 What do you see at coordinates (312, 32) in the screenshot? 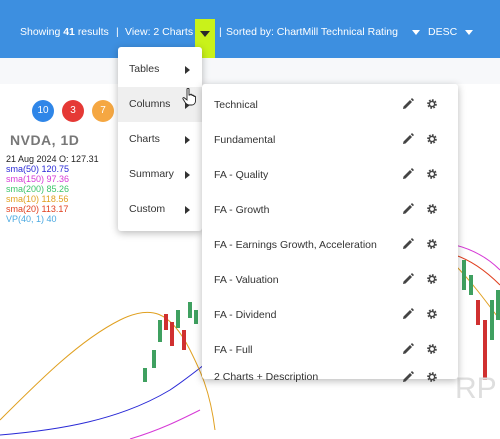
I see `sort-selector-label: Sorted by: ChartMill Technical Rating` at bounding box center [312, 32].